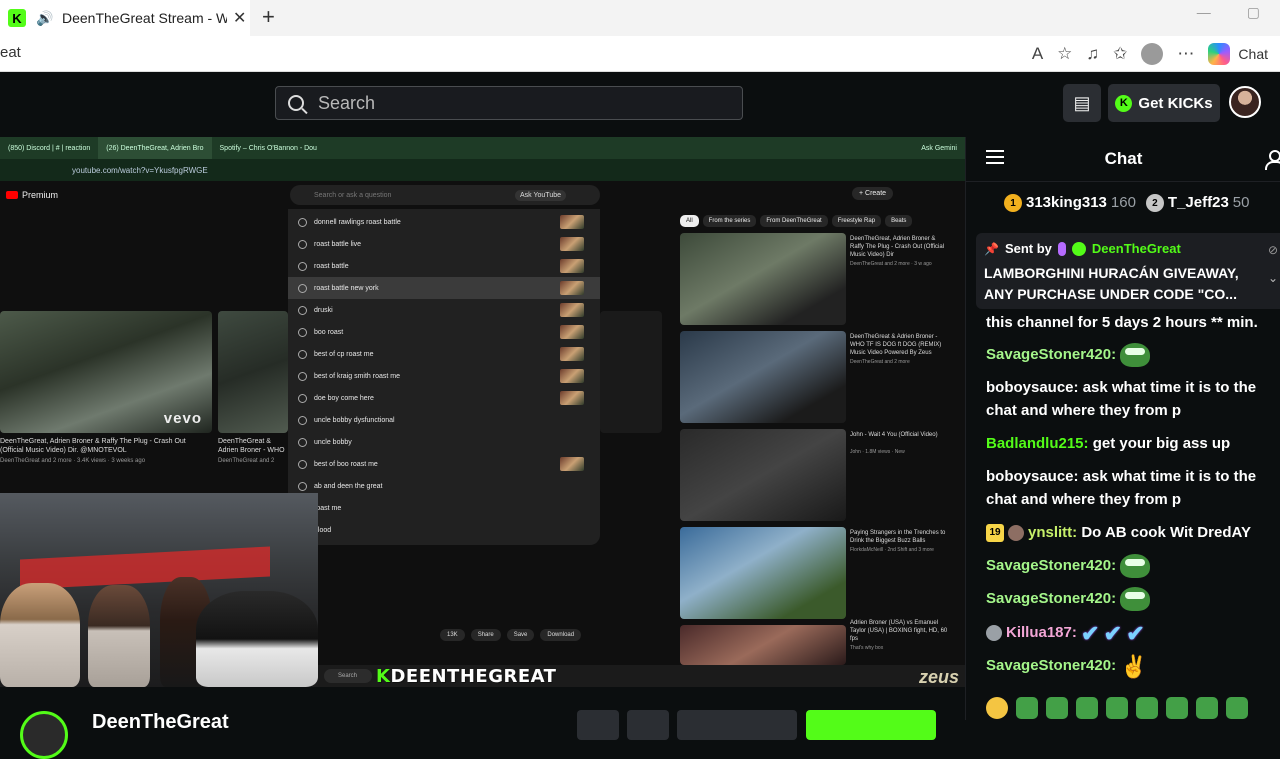 The image size is (1280, 759). Describe the element at coordinates (598, 725) in the screenshot. I see `notification-button` at that location.